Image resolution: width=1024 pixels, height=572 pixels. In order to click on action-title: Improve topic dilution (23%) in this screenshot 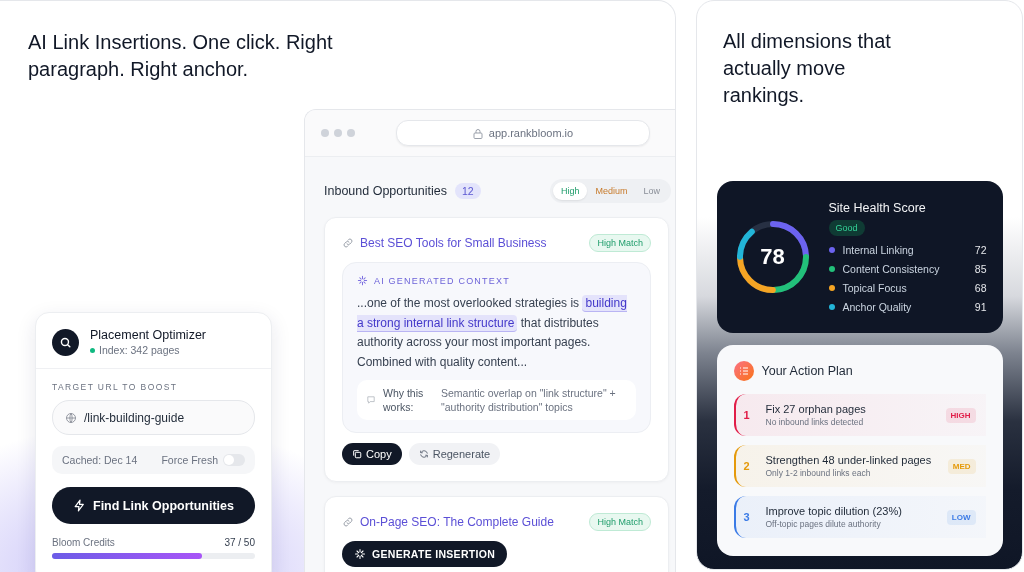, I will do `click(834, 511)`.